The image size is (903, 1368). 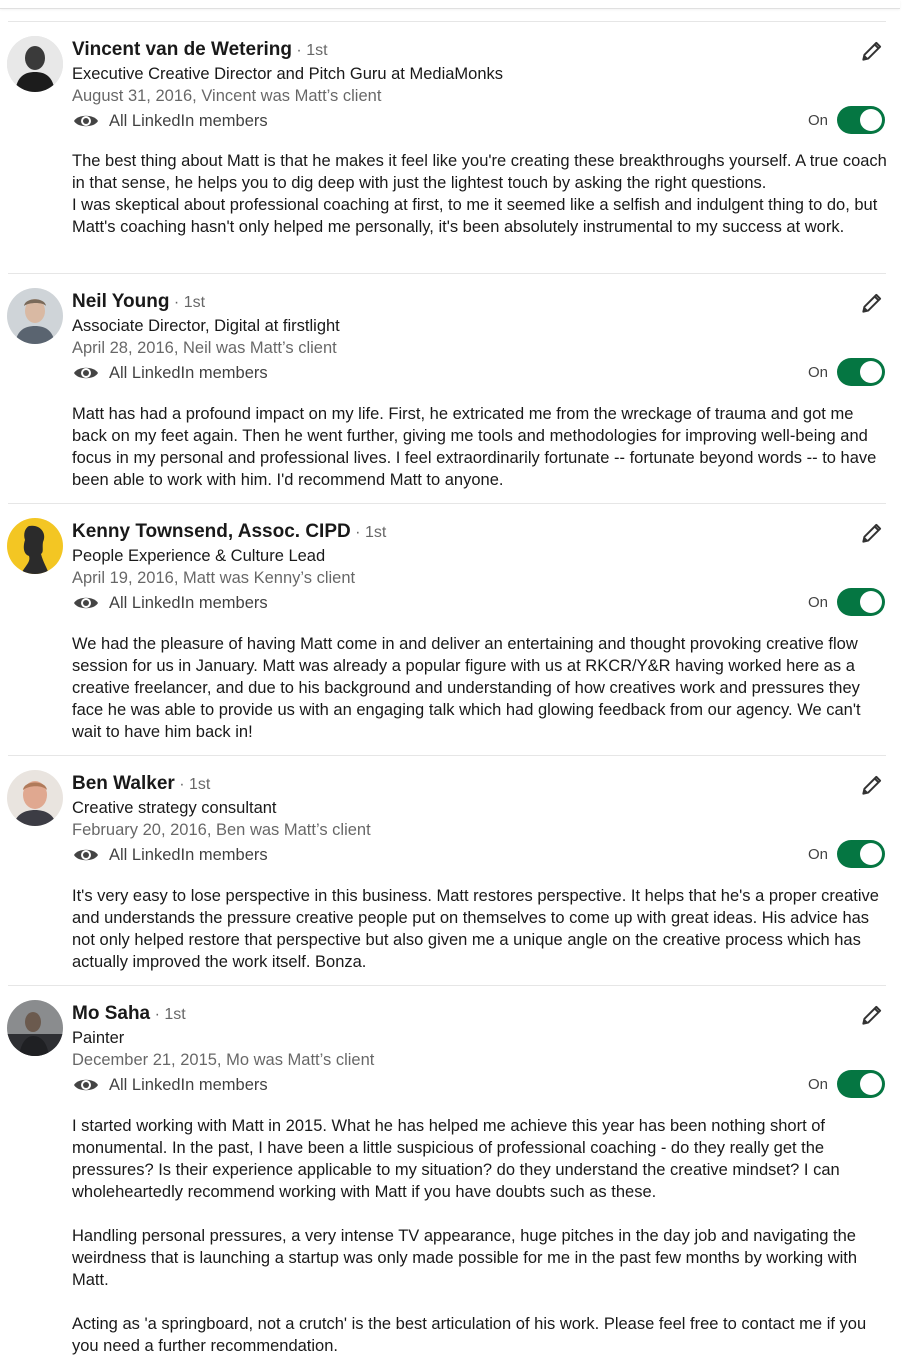 What do you see at coordinates (98, 1038) in the screenshot?
I see `member-headline: Painter` at bounding box center [98, 1038].